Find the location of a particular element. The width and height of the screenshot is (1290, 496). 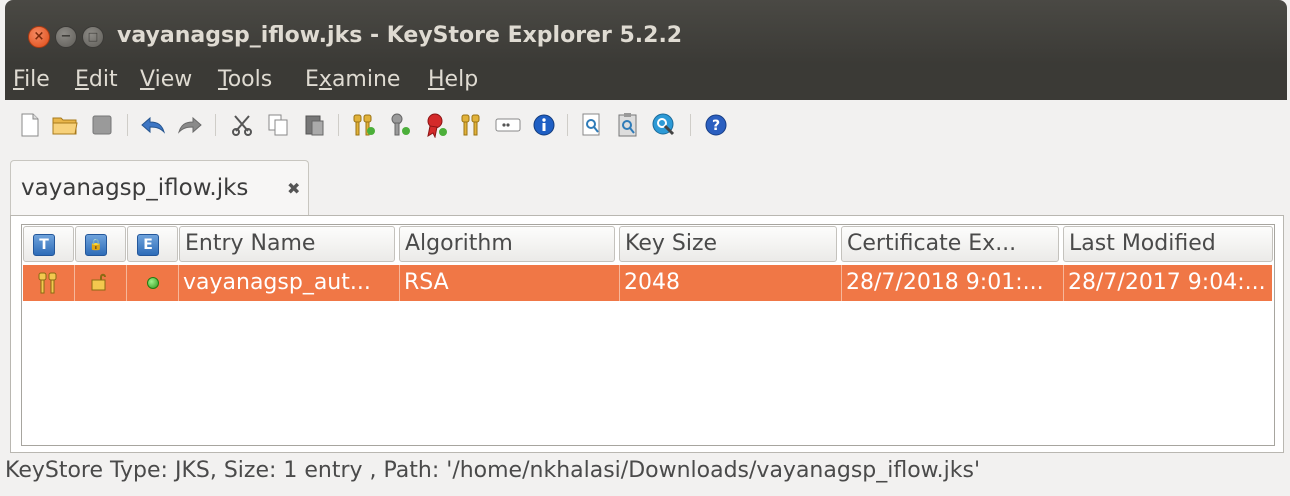

maximize-icon: □ is located at coordinates (93, 36).